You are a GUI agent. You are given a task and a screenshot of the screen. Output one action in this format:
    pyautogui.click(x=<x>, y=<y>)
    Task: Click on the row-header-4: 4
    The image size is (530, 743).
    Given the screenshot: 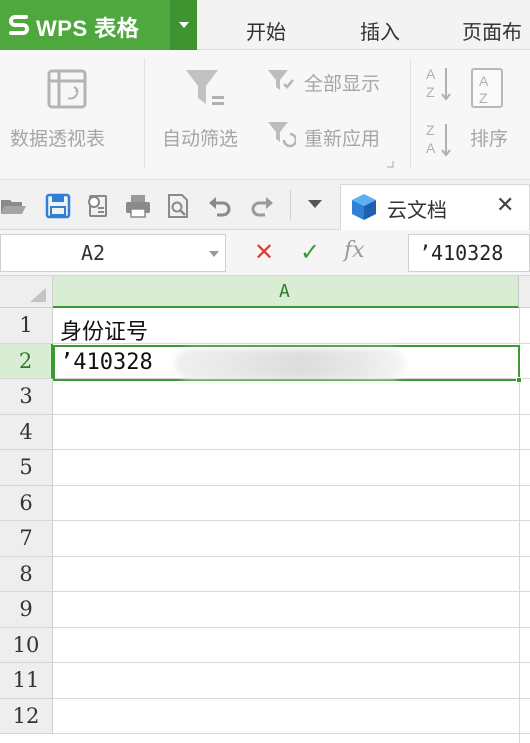 What is the action you would take?
    pyautogui.click(x=26, y=432)
    